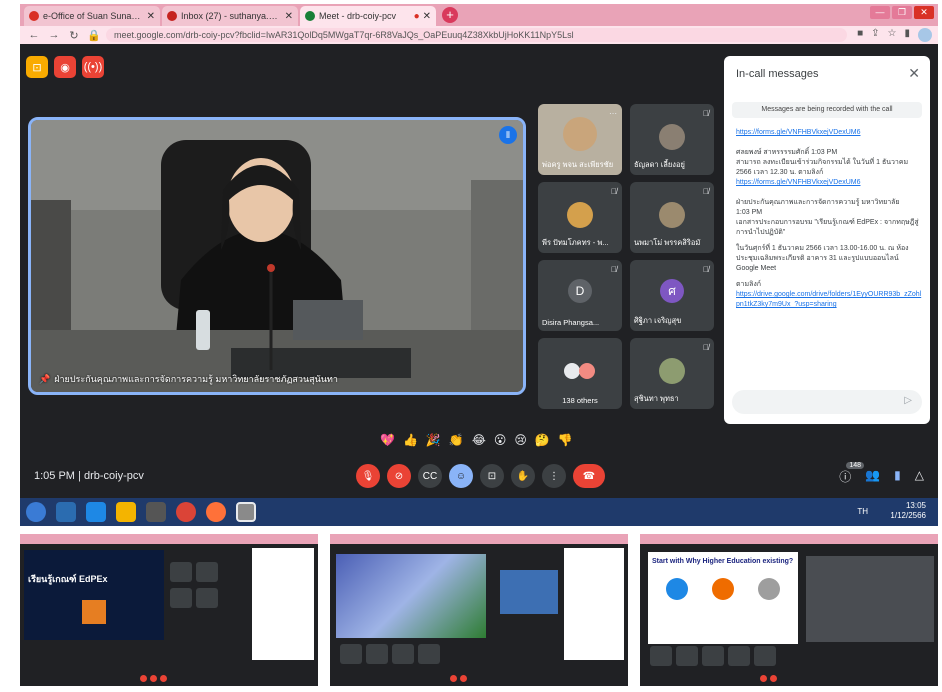 The height and width of the screenshot is (692, 942). What do you see at coordinates (542, 440) in the screenshot?
I see `reaction-thinking-icon: 🤔` at bounding box center [542, 440].